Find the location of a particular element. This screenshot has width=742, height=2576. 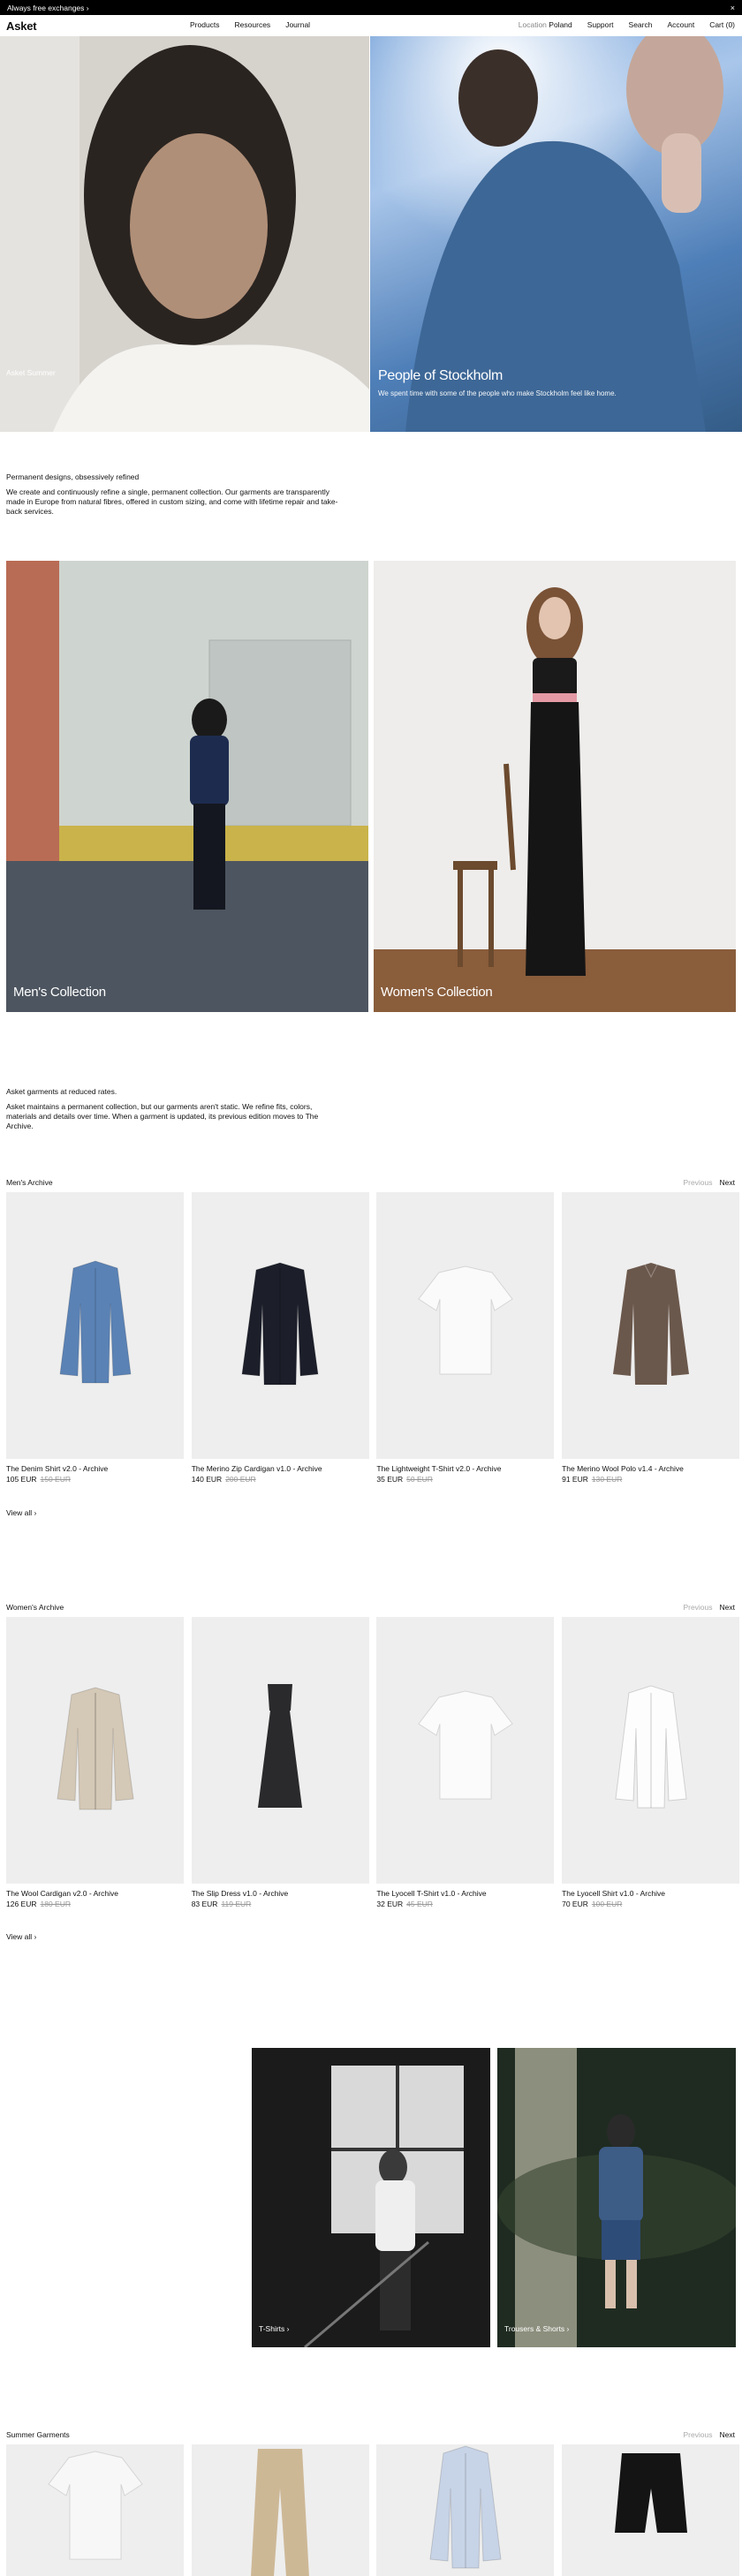

announcement-text: Always free exchanges › is located at coordinates (48, 8).